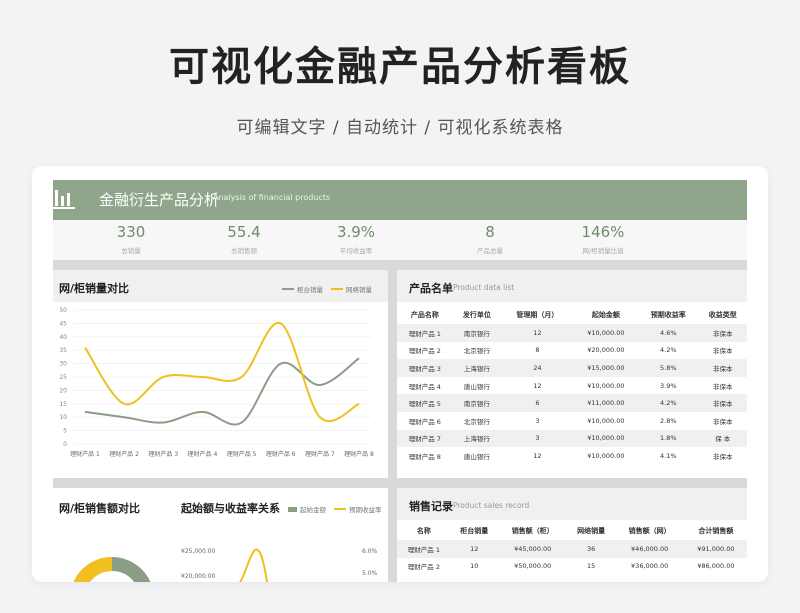  Describe the element at coordinates (63, 350) in the screenshot. I see `y-tick-label: 35` at that location.